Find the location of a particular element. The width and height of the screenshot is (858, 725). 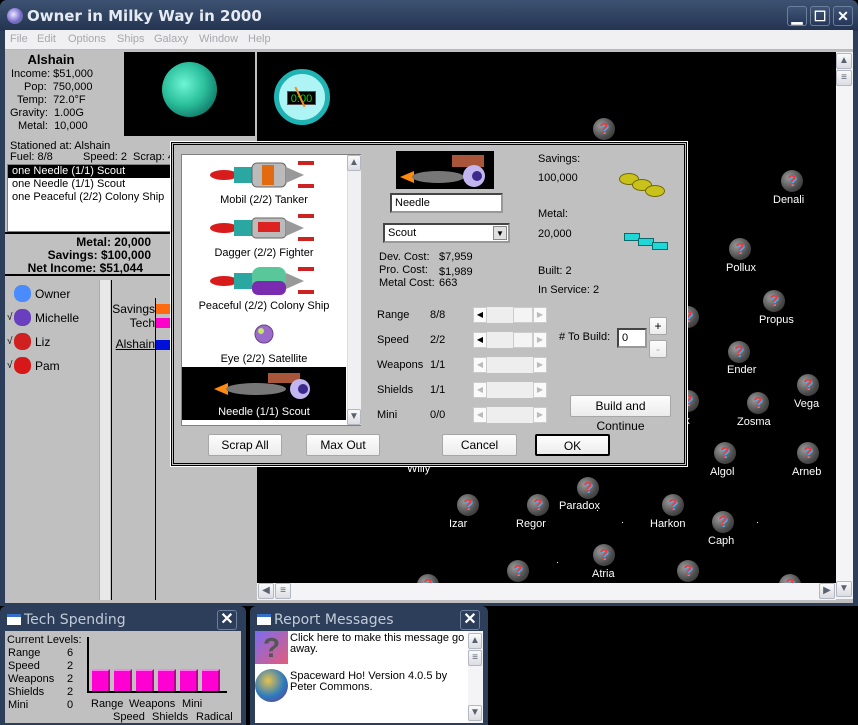

menu-window: Window is located at coordinates (218, 39).